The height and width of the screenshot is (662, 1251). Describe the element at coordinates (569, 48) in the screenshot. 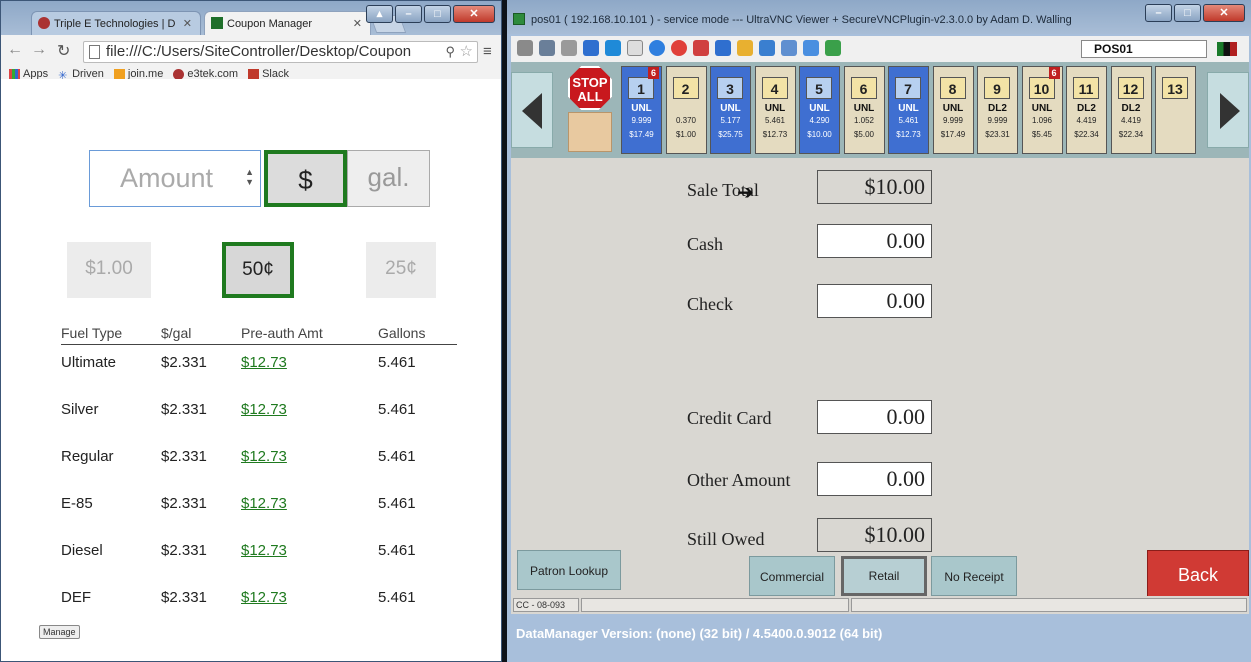

I see `settings-gear-icon` at that location.